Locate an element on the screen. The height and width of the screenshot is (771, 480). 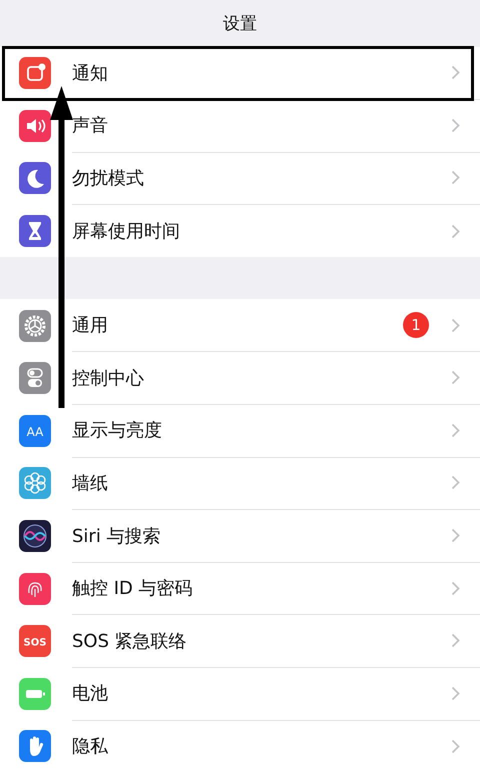
battery-icon is located at coordinates (35, 694).